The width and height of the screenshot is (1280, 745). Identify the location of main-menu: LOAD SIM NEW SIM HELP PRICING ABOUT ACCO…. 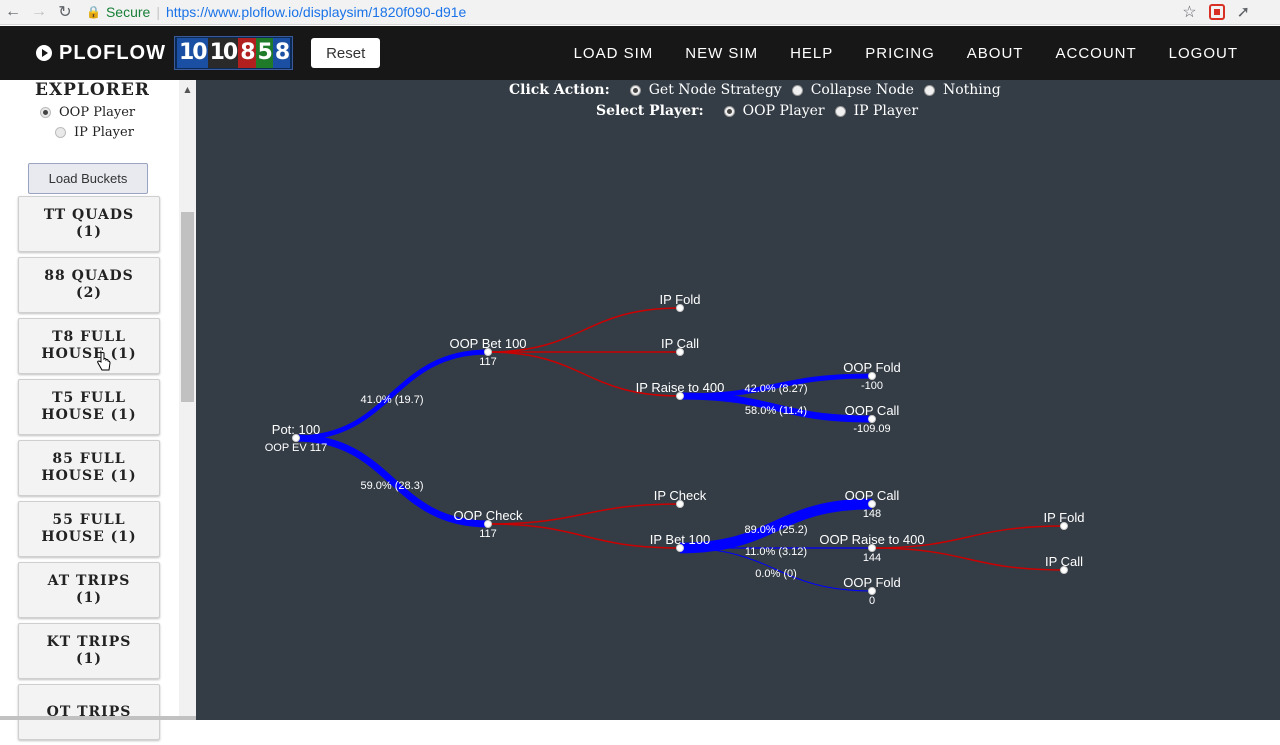
(906, 53).